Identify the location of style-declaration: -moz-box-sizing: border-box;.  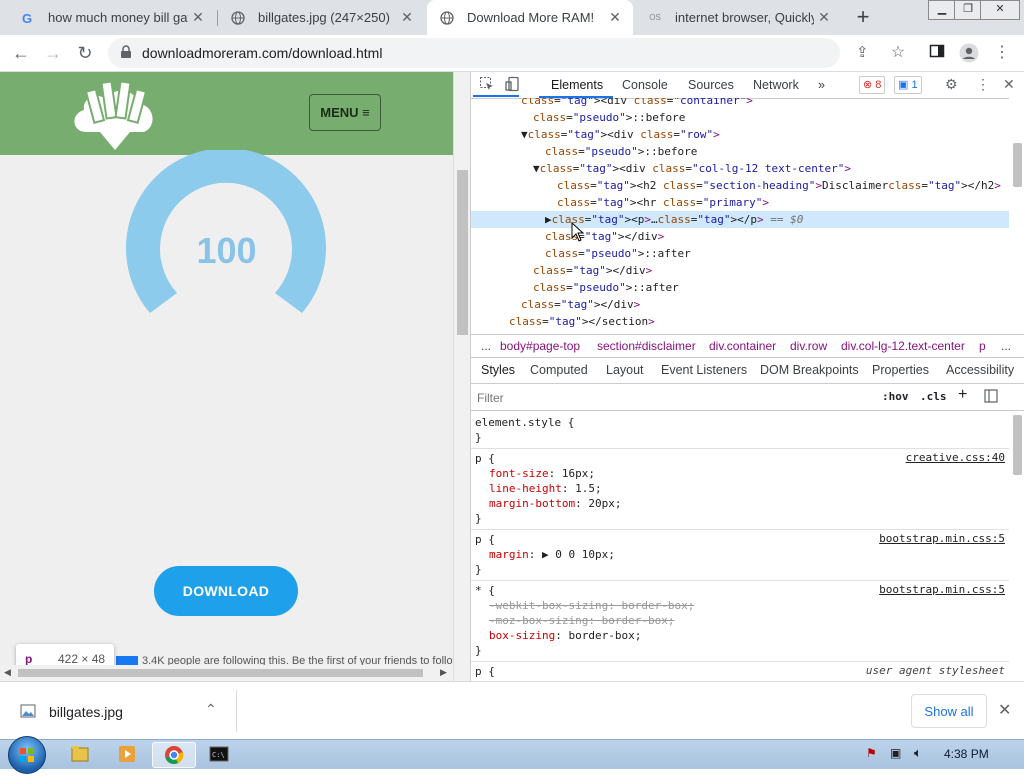
(581, 620).